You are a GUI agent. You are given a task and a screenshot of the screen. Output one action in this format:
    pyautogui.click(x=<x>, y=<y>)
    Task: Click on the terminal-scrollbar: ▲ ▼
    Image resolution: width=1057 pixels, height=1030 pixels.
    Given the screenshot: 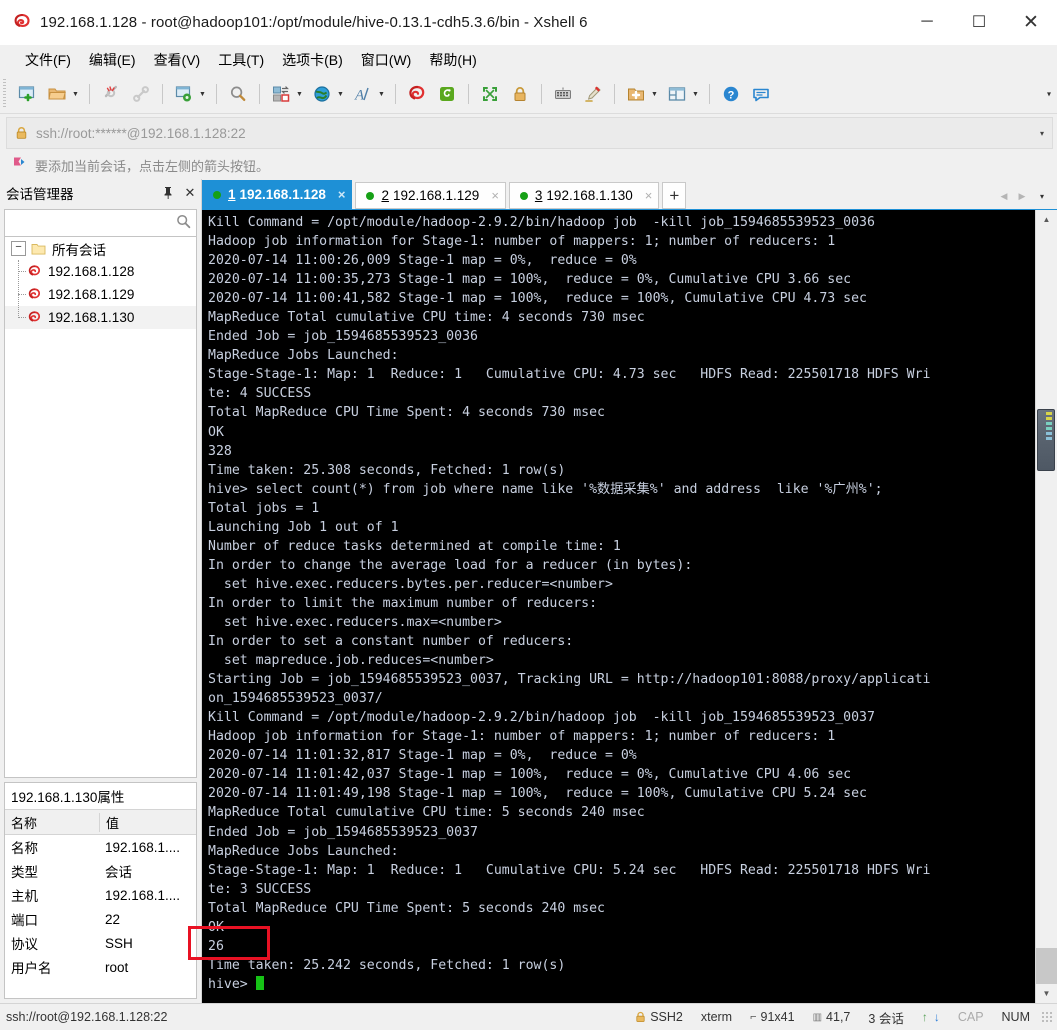 What is the action you would take?
    pyautogui.click(x=1046, y=606)
    